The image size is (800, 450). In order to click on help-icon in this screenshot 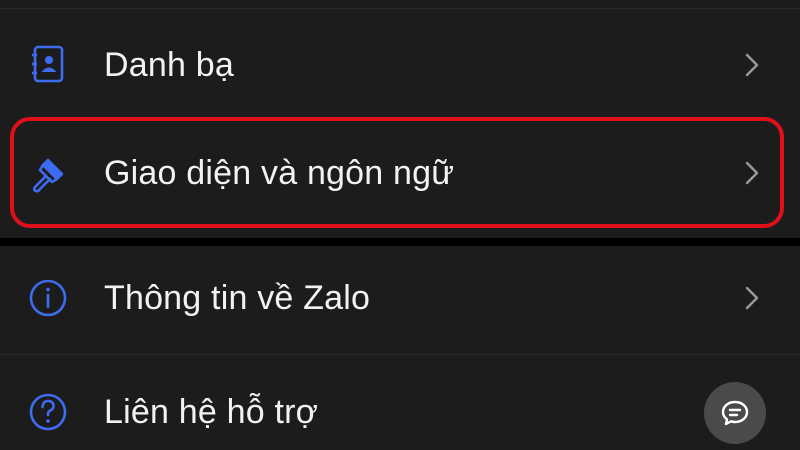, I will do `click(48, 412)`.